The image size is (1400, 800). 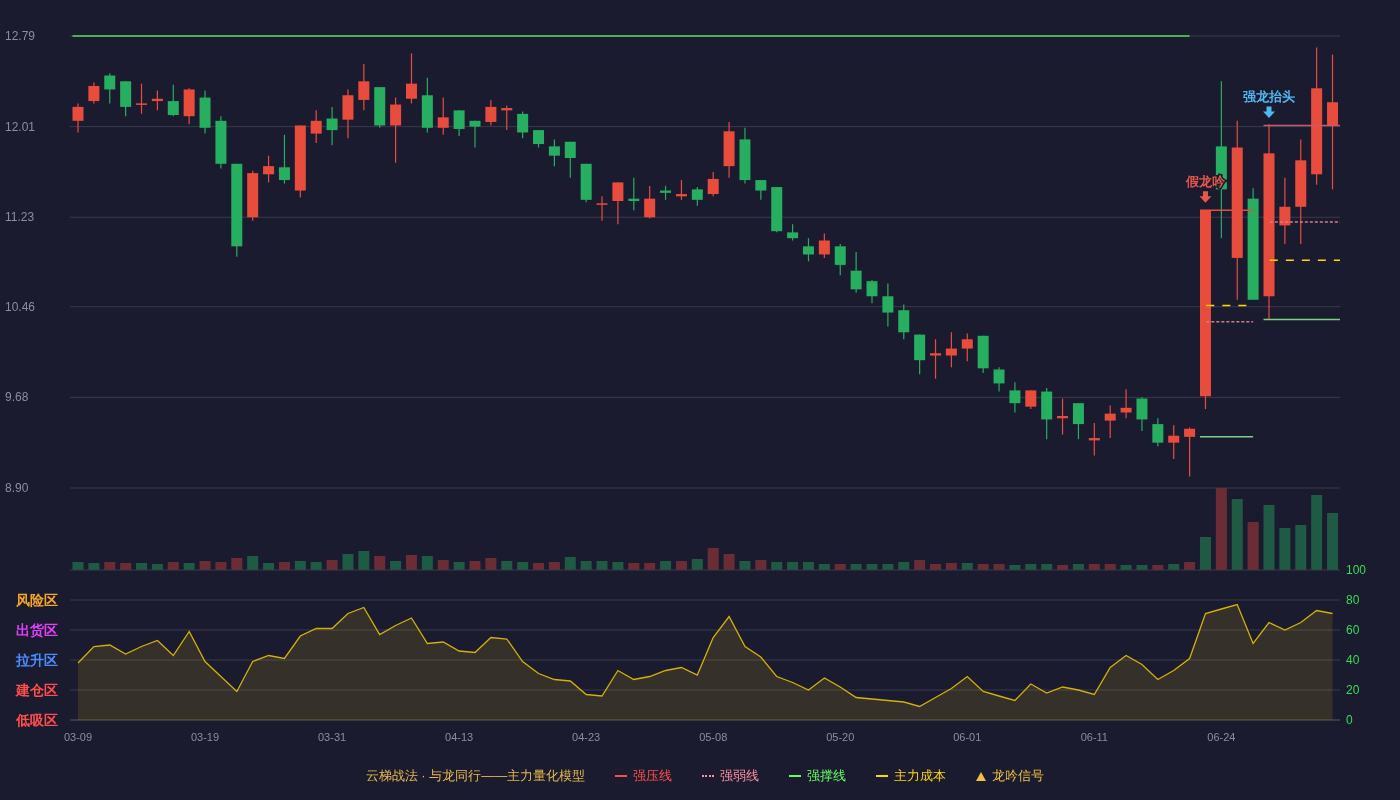 I want to click on axis-label: 0, so click(x=1349, y=720).